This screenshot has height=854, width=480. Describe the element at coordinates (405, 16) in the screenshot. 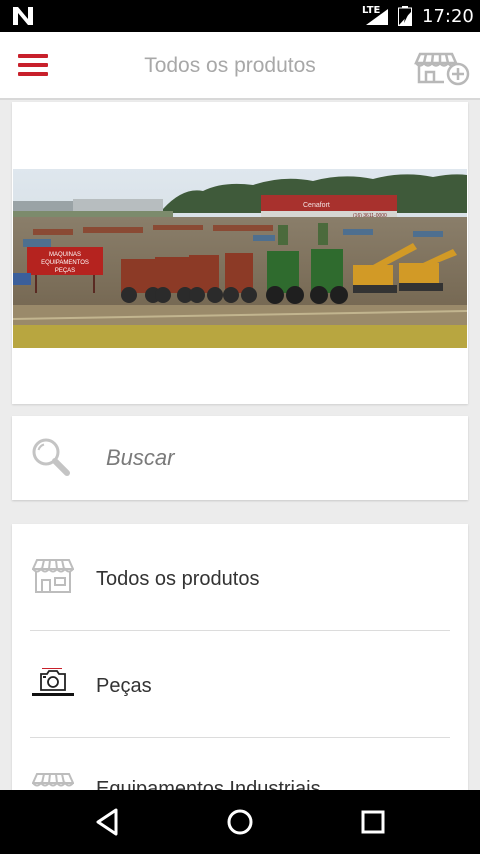

I see `battery-icon` at that location.